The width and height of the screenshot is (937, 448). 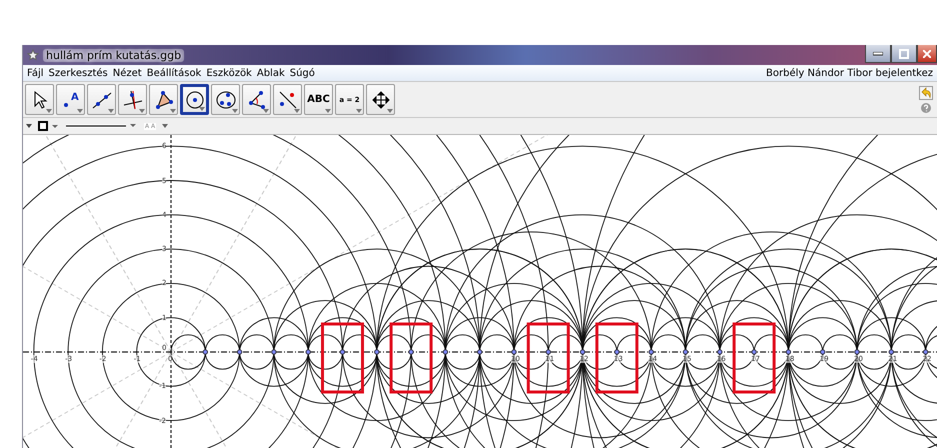 What do you see at coordinates (70, 99) in the screenshot?
I see `tool-button: A` at bounding box center [70, 99].